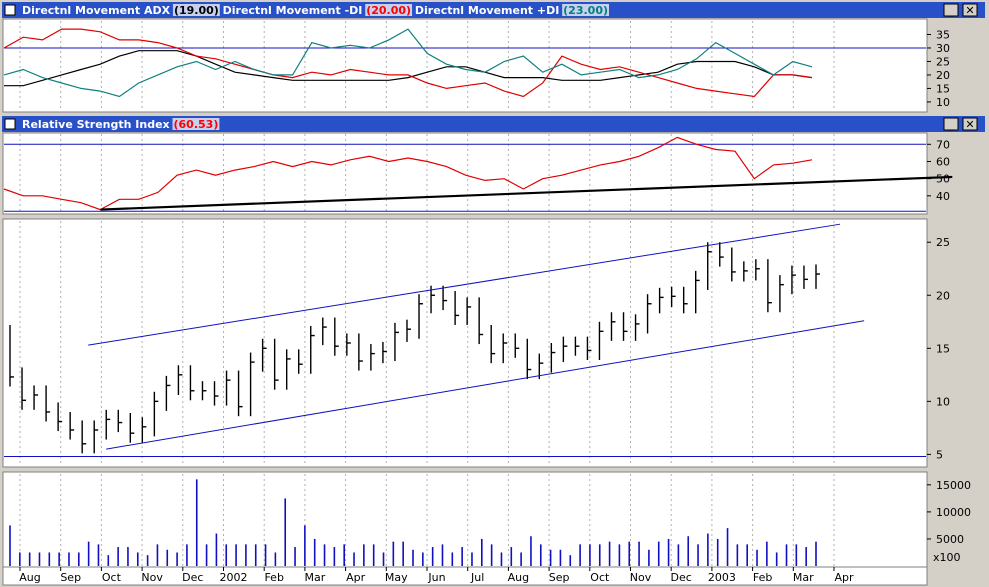  What do you see at coordinates (196, 124) in the screenshot?
I see `rsi-title-part-1: (60.53)` at bounding box center [196, 124].